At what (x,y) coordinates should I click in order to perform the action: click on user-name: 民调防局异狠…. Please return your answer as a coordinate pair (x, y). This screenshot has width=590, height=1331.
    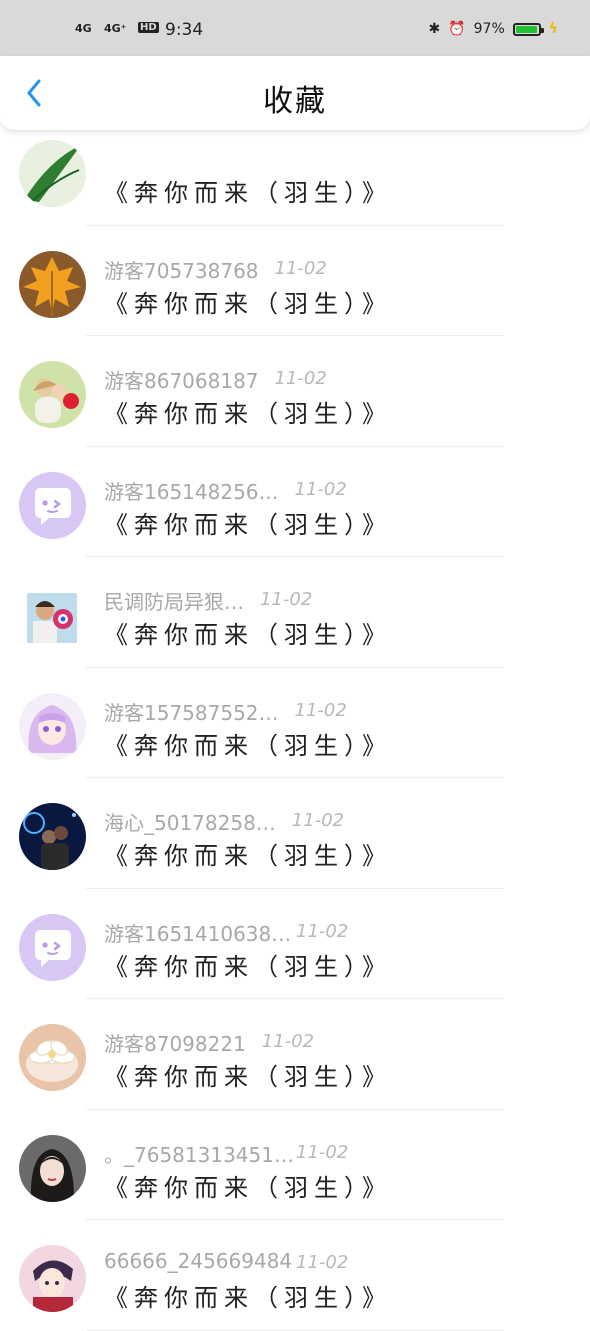
    Looking at the image, I should click on (174, 602).